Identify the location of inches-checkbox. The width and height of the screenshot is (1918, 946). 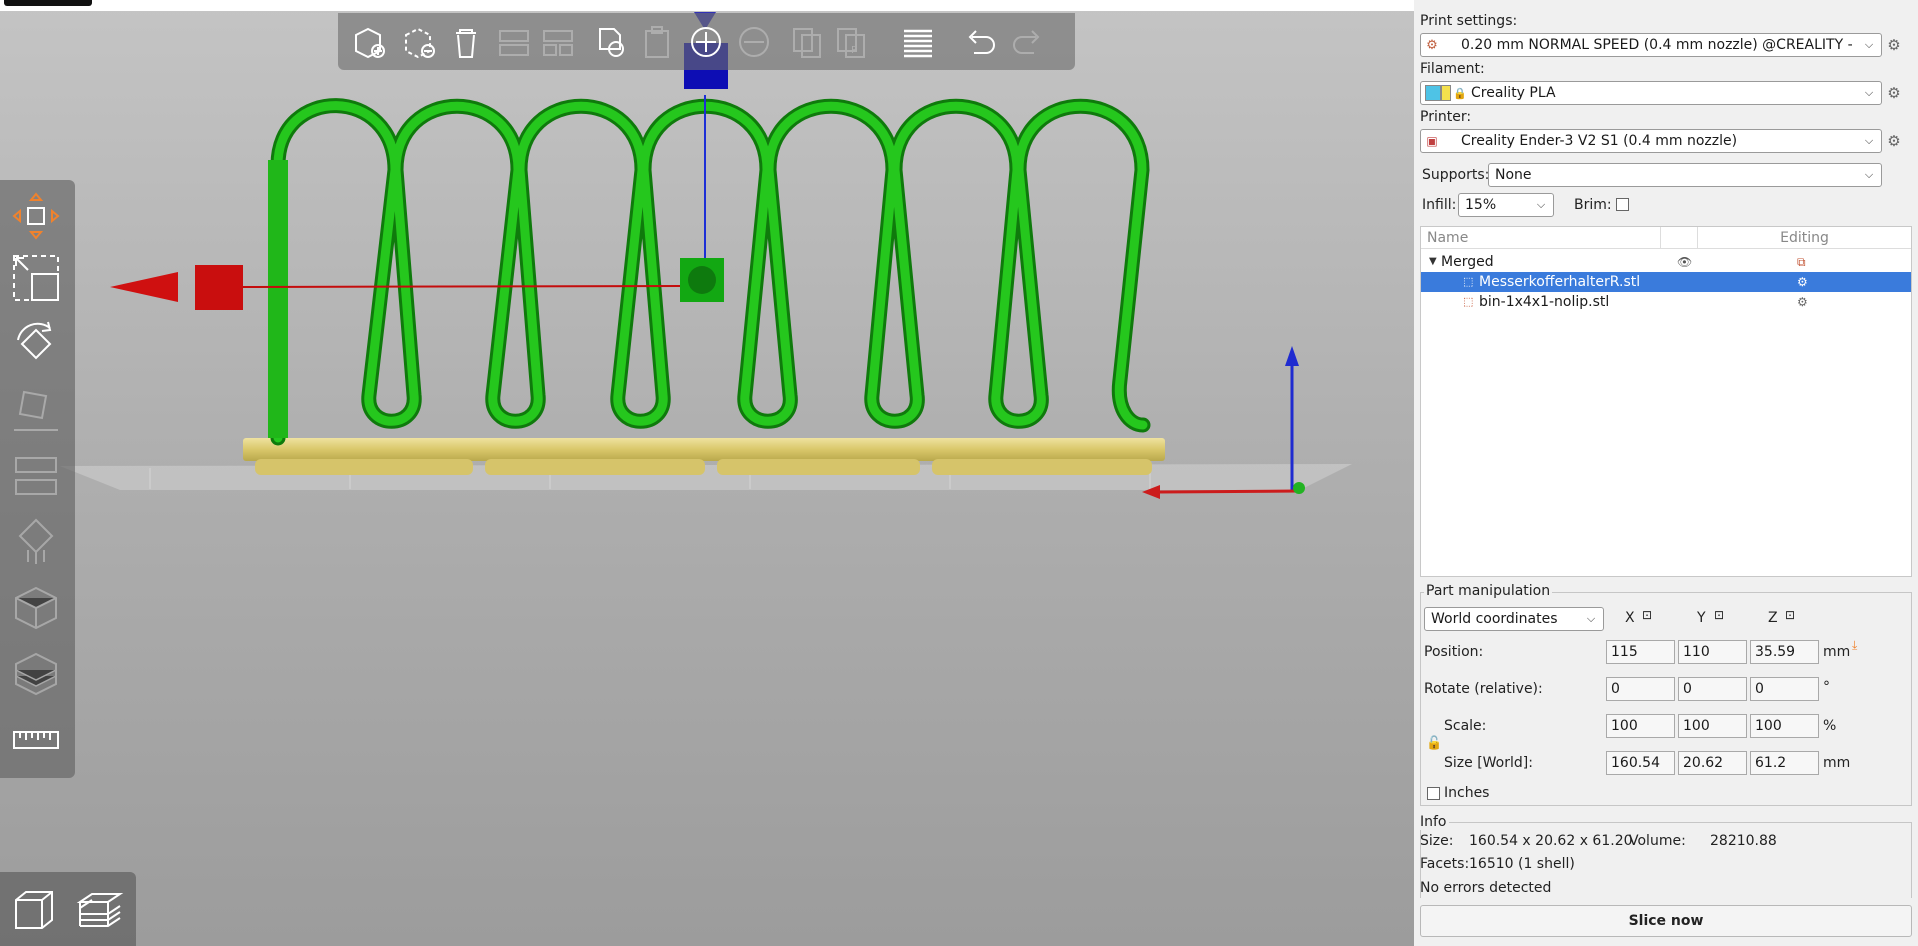
(1433, 793).